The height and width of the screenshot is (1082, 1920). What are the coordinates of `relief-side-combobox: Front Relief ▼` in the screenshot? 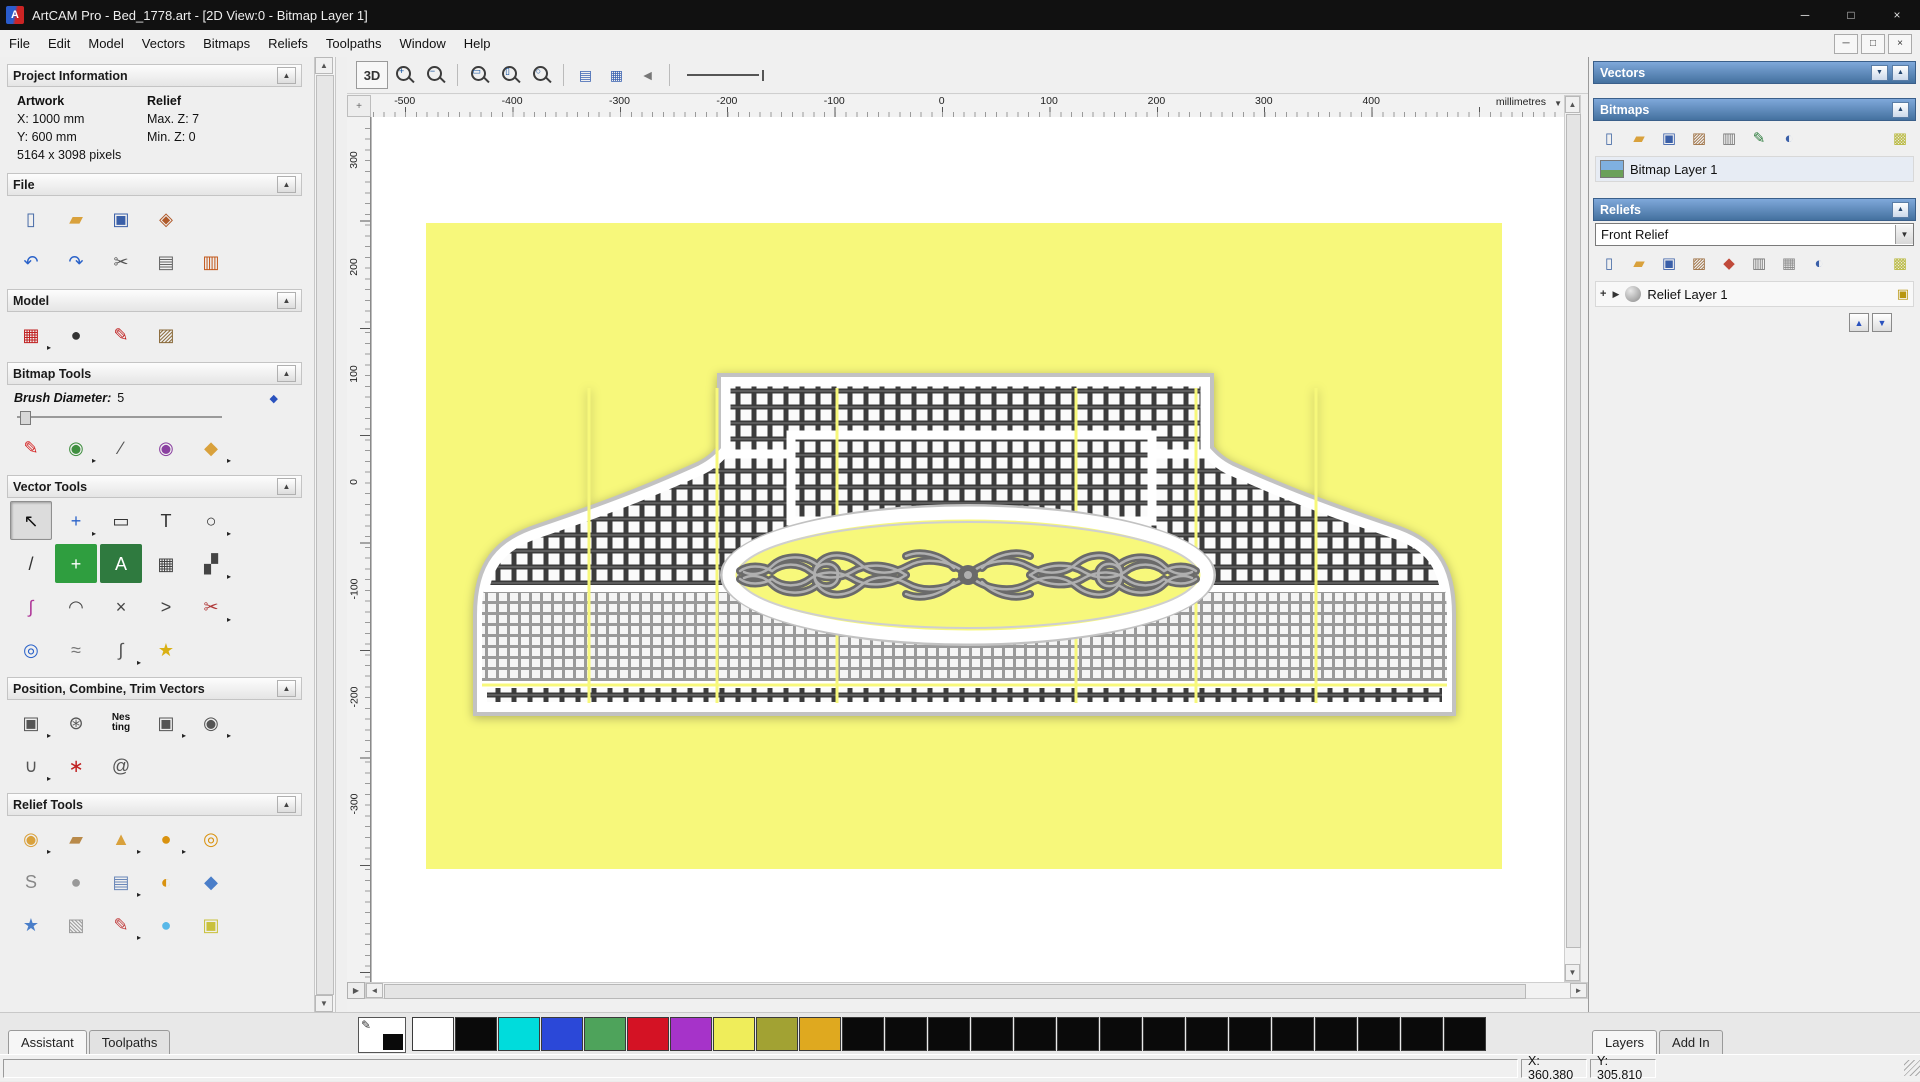 It's located at (1754, 234).